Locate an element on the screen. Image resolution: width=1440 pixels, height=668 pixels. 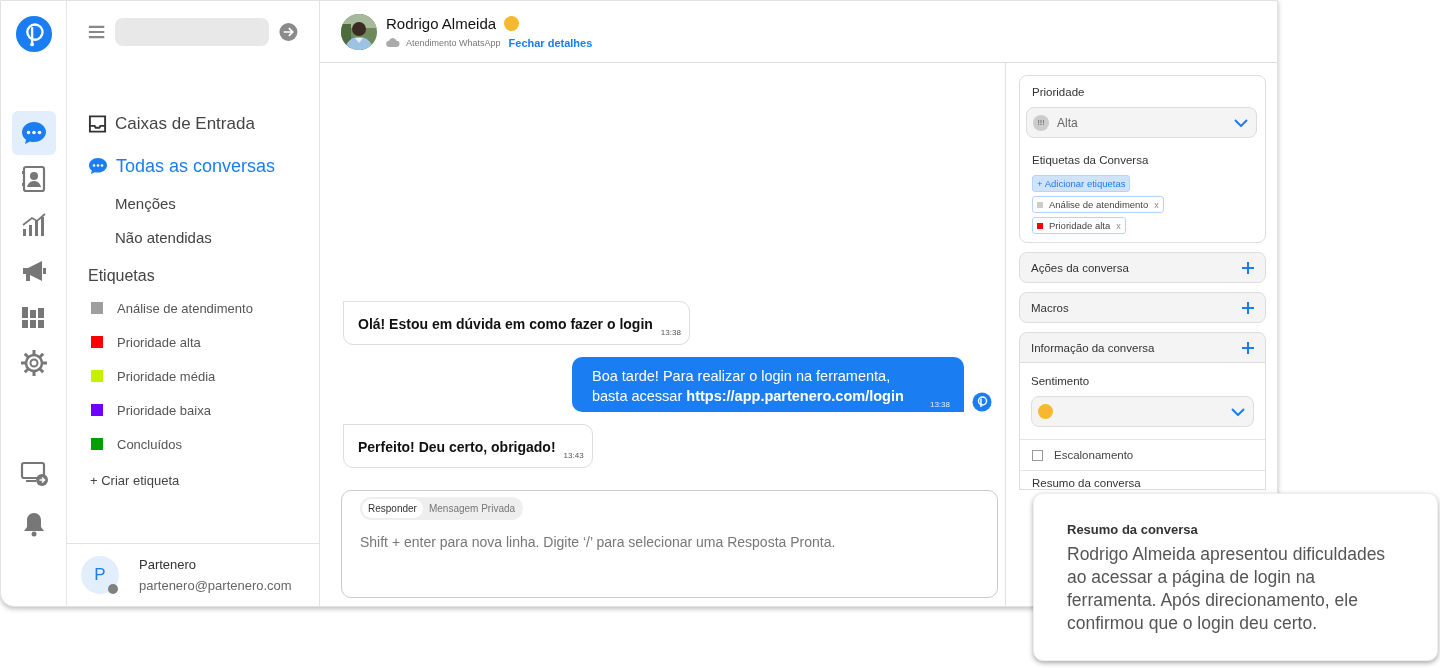
field-label: Sentimento is located at coordinates (1061, 381).